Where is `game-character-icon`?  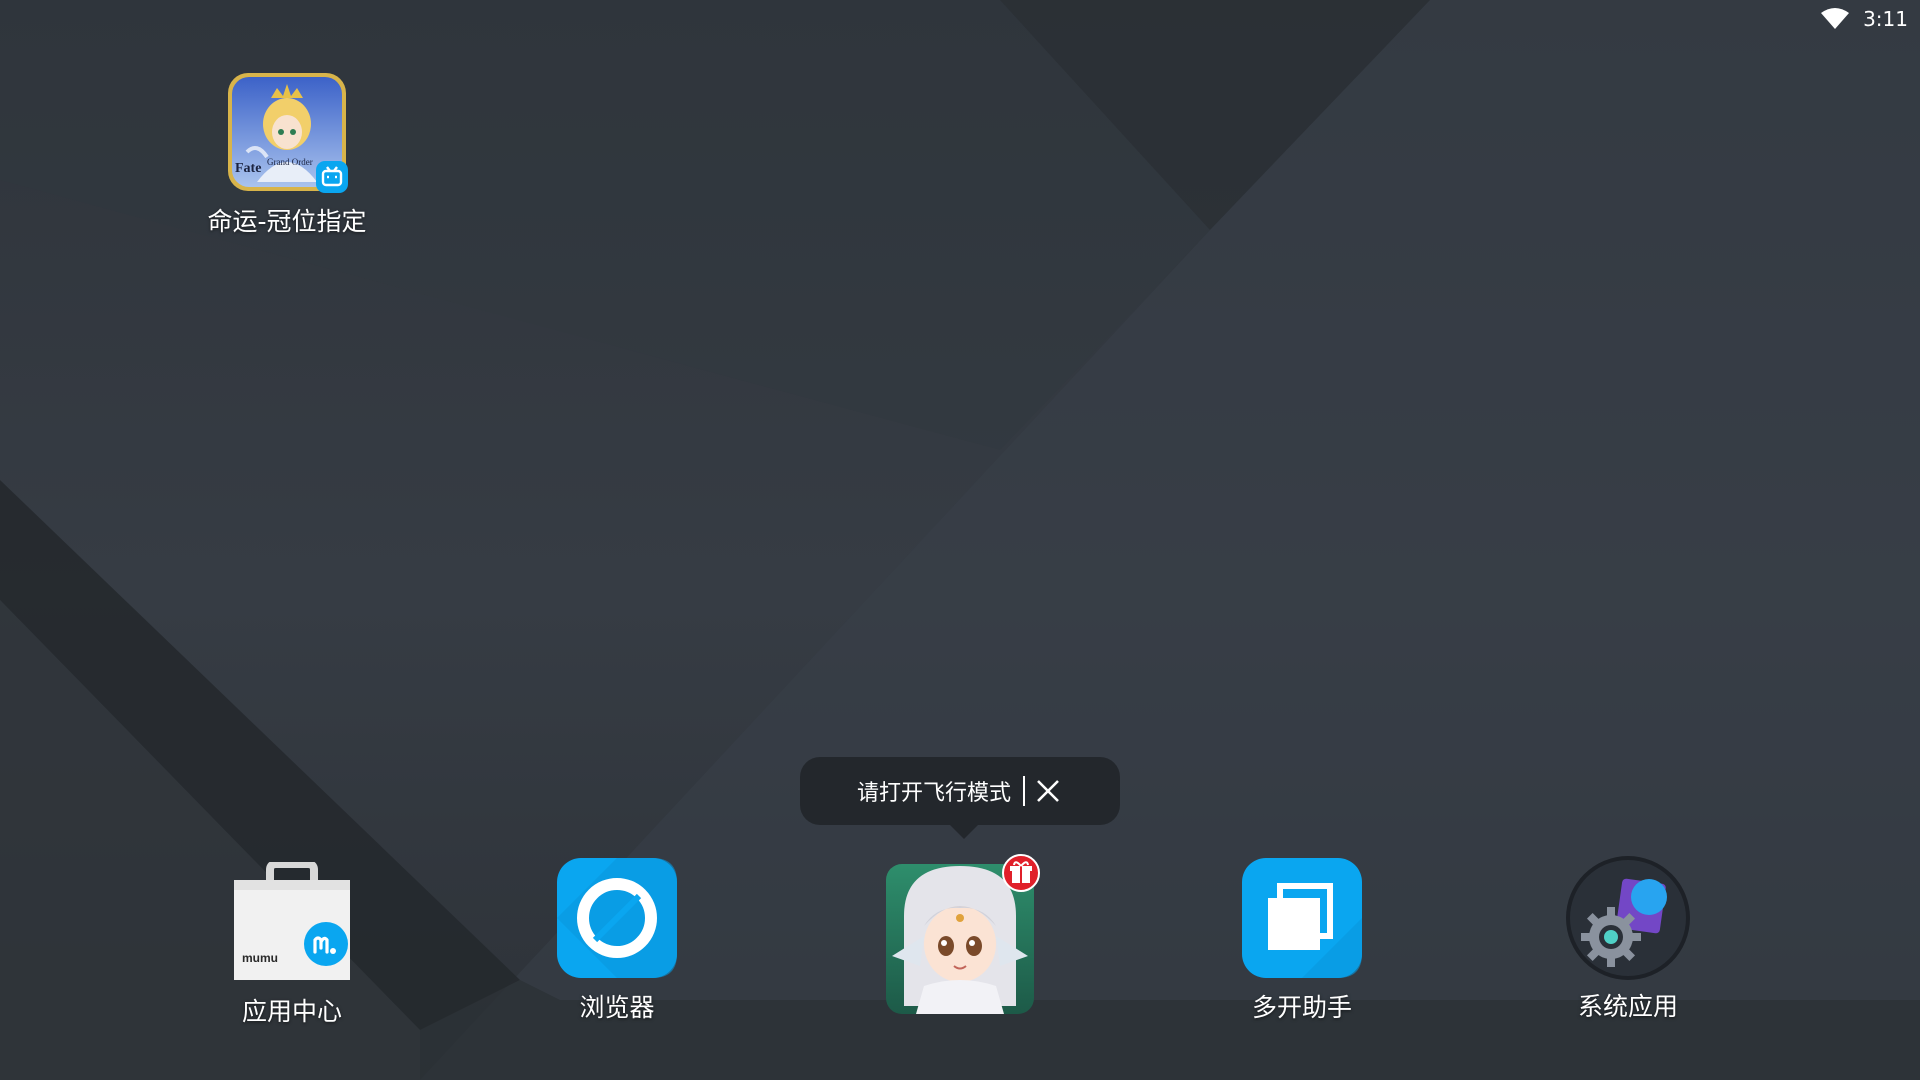 game-character-icon is located at coordinates (962, 935).